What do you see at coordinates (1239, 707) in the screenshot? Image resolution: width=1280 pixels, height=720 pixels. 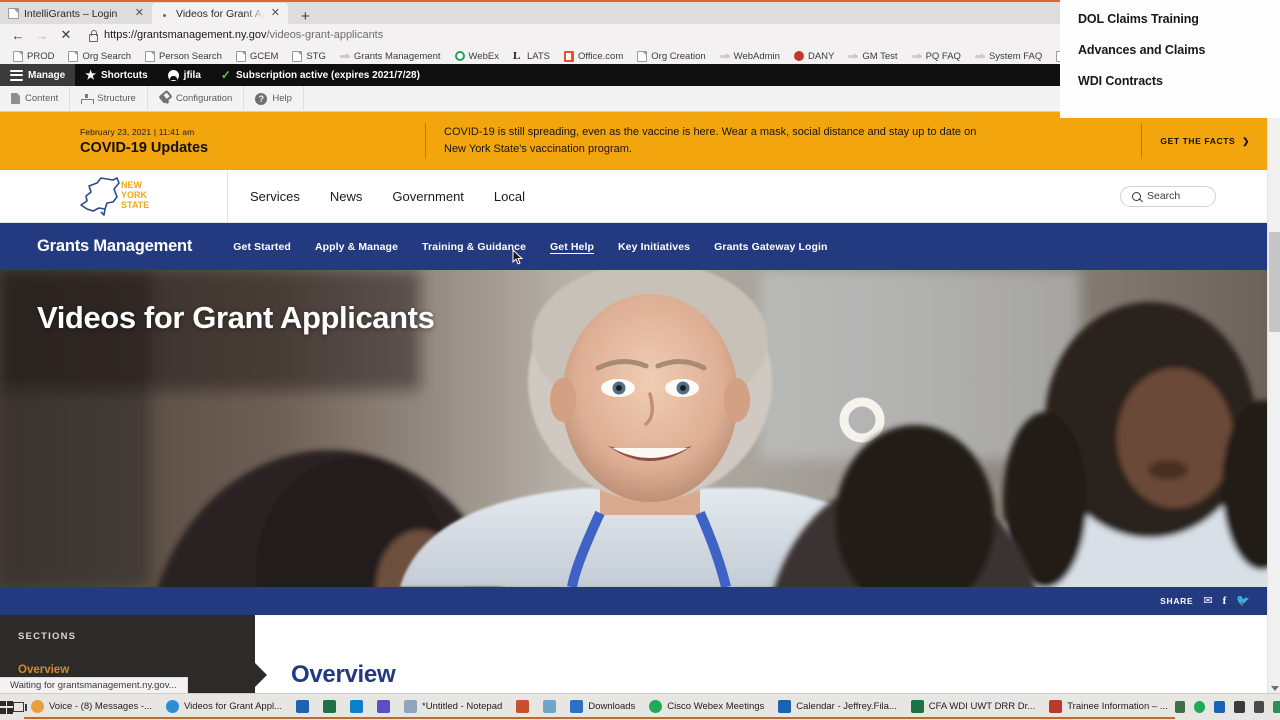 I see `mic-icon` at bounding box center [1239, 707].